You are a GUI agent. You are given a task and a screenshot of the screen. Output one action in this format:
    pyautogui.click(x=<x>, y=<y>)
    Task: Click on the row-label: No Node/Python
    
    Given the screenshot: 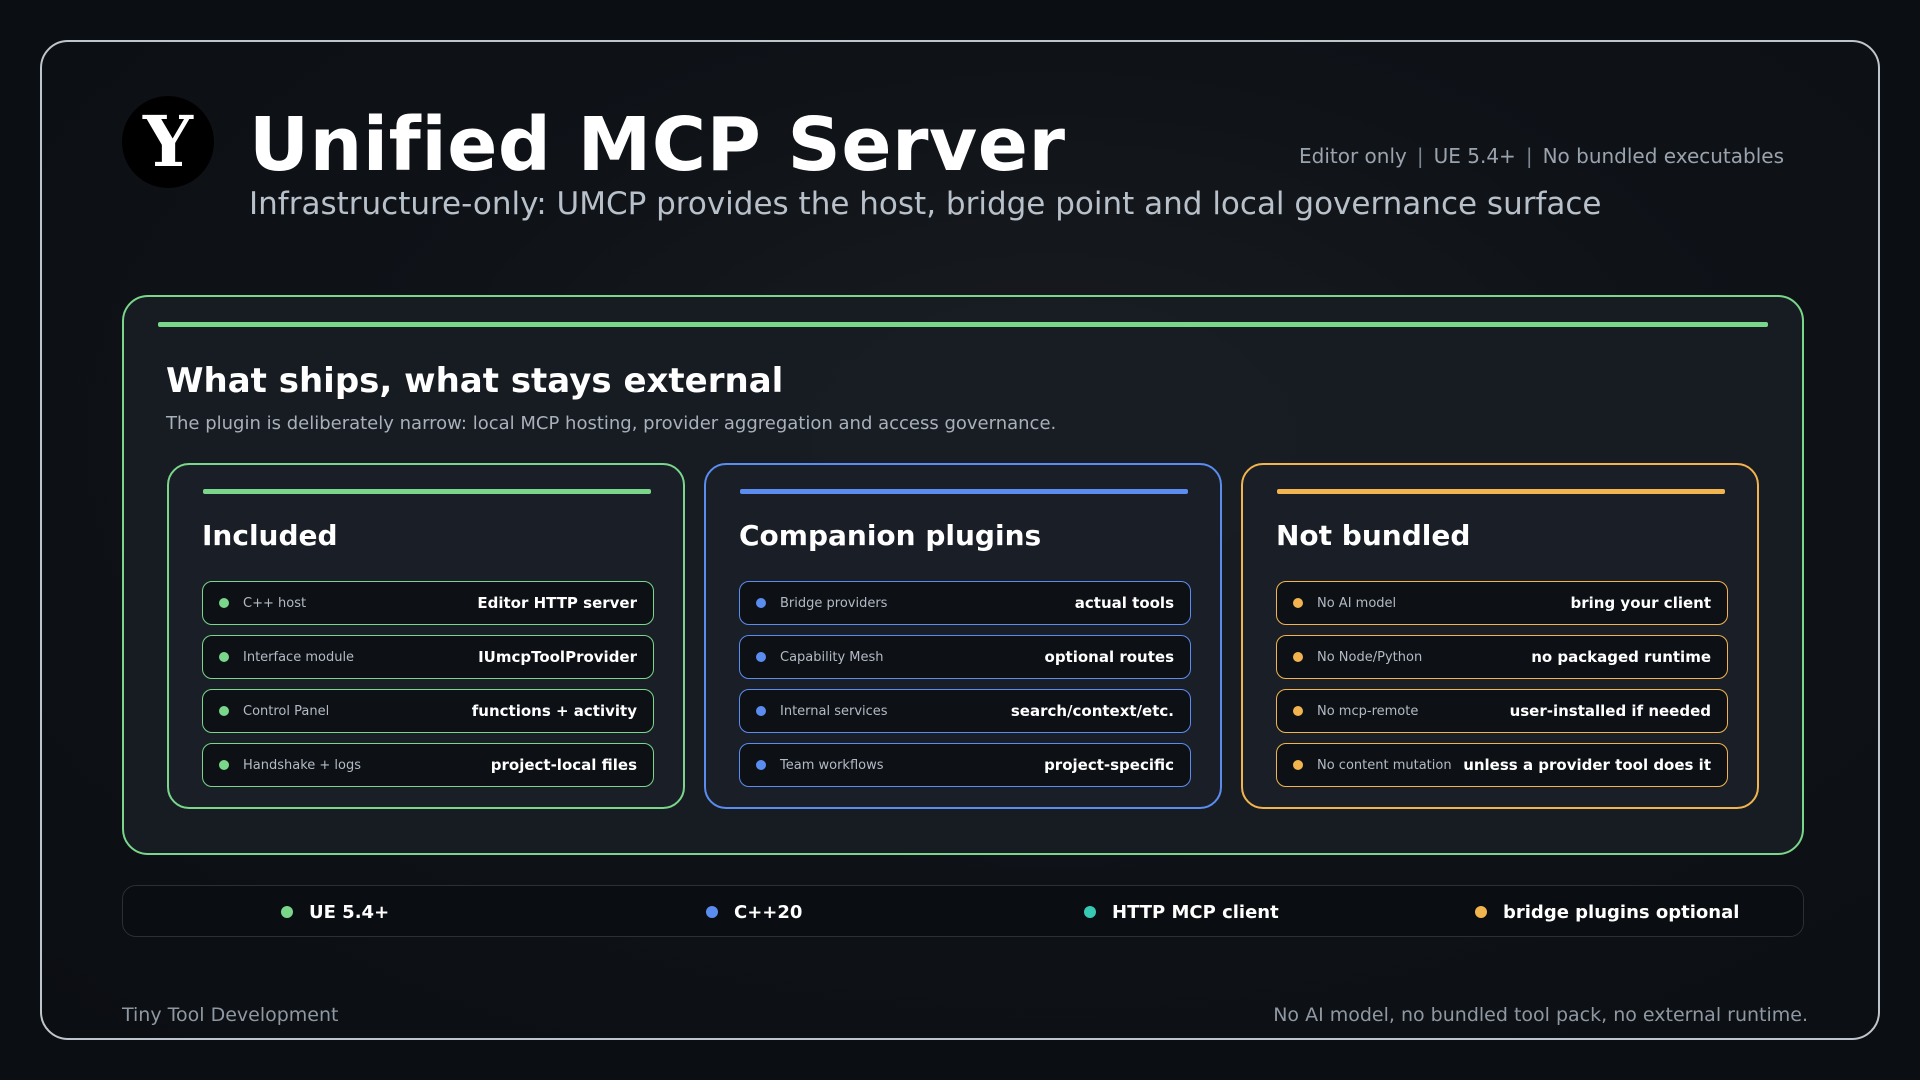 What is the action you would take?
    pyautogui.click(x=1370, y=657)
    